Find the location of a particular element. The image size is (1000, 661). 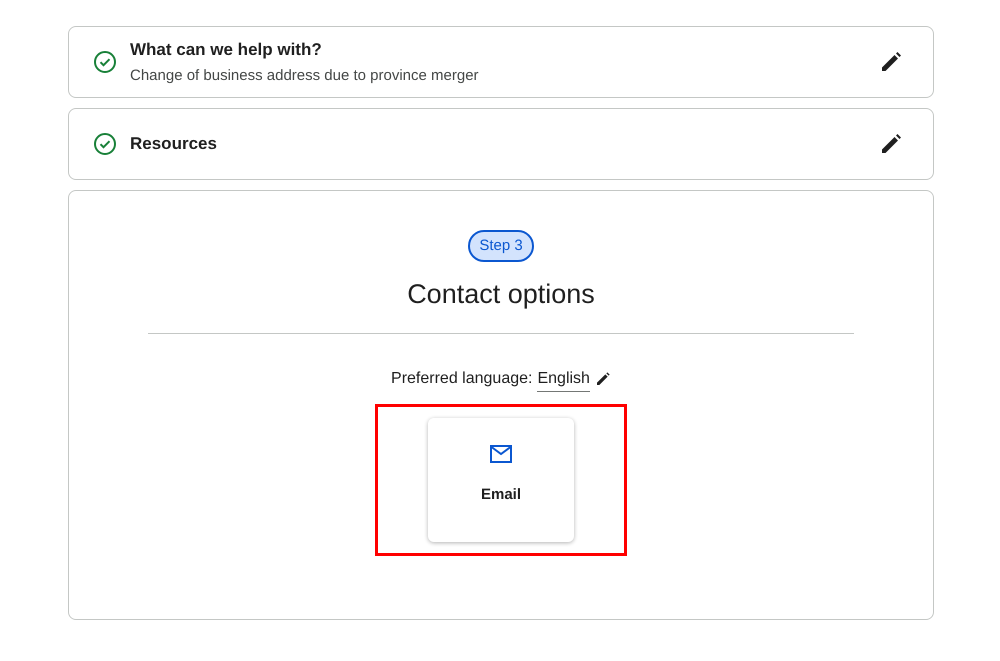

mail-icon is located at coordinates (501, 454).